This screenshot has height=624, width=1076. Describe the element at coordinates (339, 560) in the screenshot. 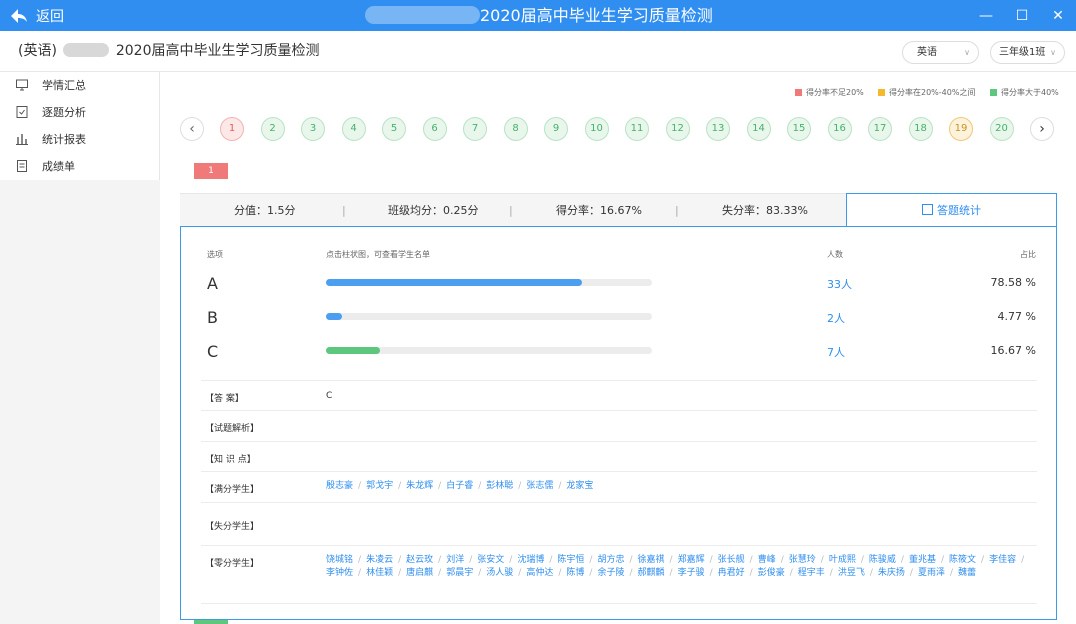

I see `zero-score-student-link: 饶城铭` at that location.